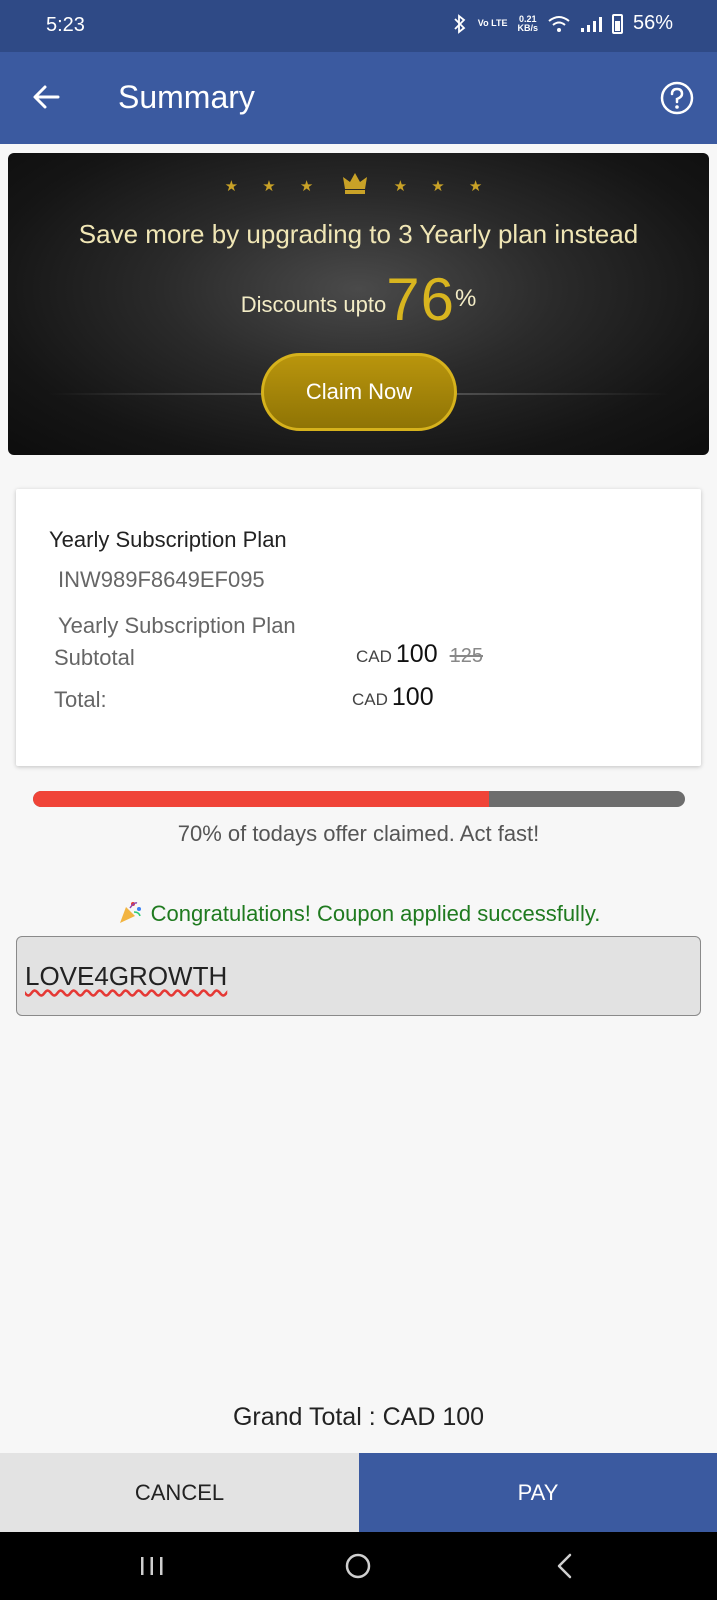  I want to click on chevron-left-icon, so click(566, 1566).